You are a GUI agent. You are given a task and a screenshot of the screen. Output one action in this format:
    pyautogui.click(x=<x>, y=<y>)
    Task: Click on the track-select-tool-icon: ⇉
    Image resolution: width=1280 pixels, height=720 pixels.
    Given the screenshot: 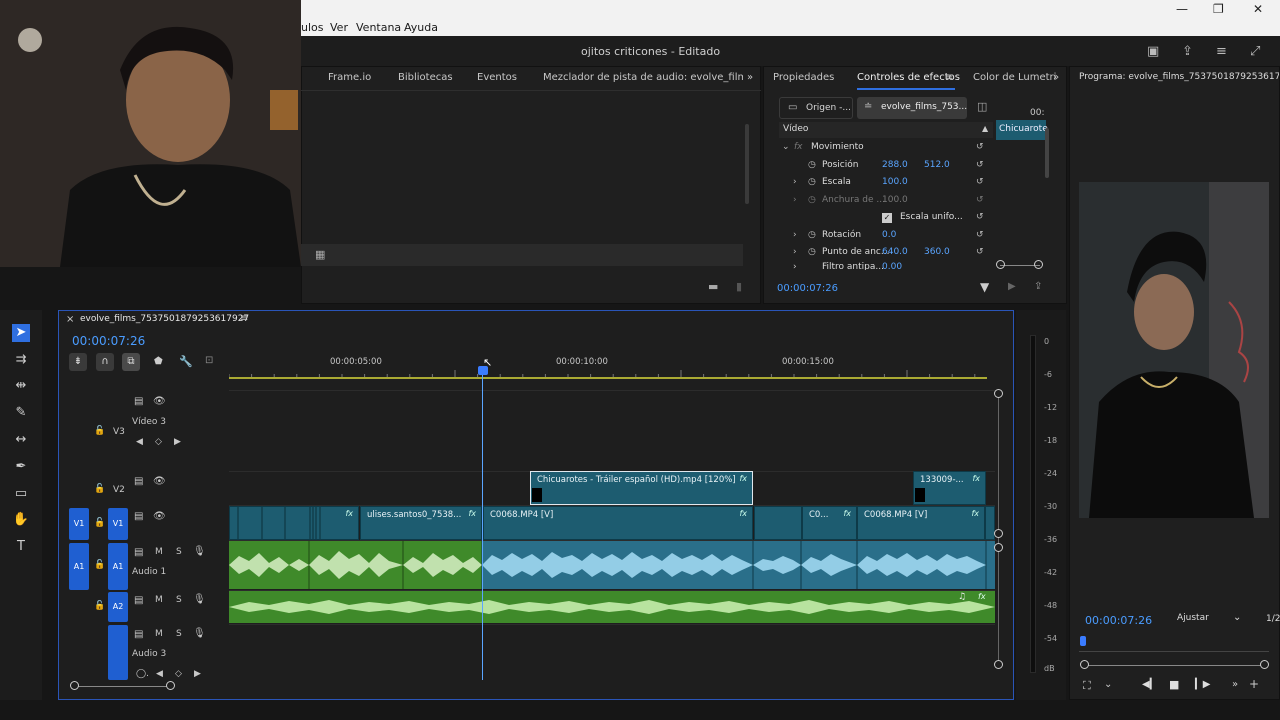 What is the action you would take?
    pyautogui.click(x=21, y=360)
    